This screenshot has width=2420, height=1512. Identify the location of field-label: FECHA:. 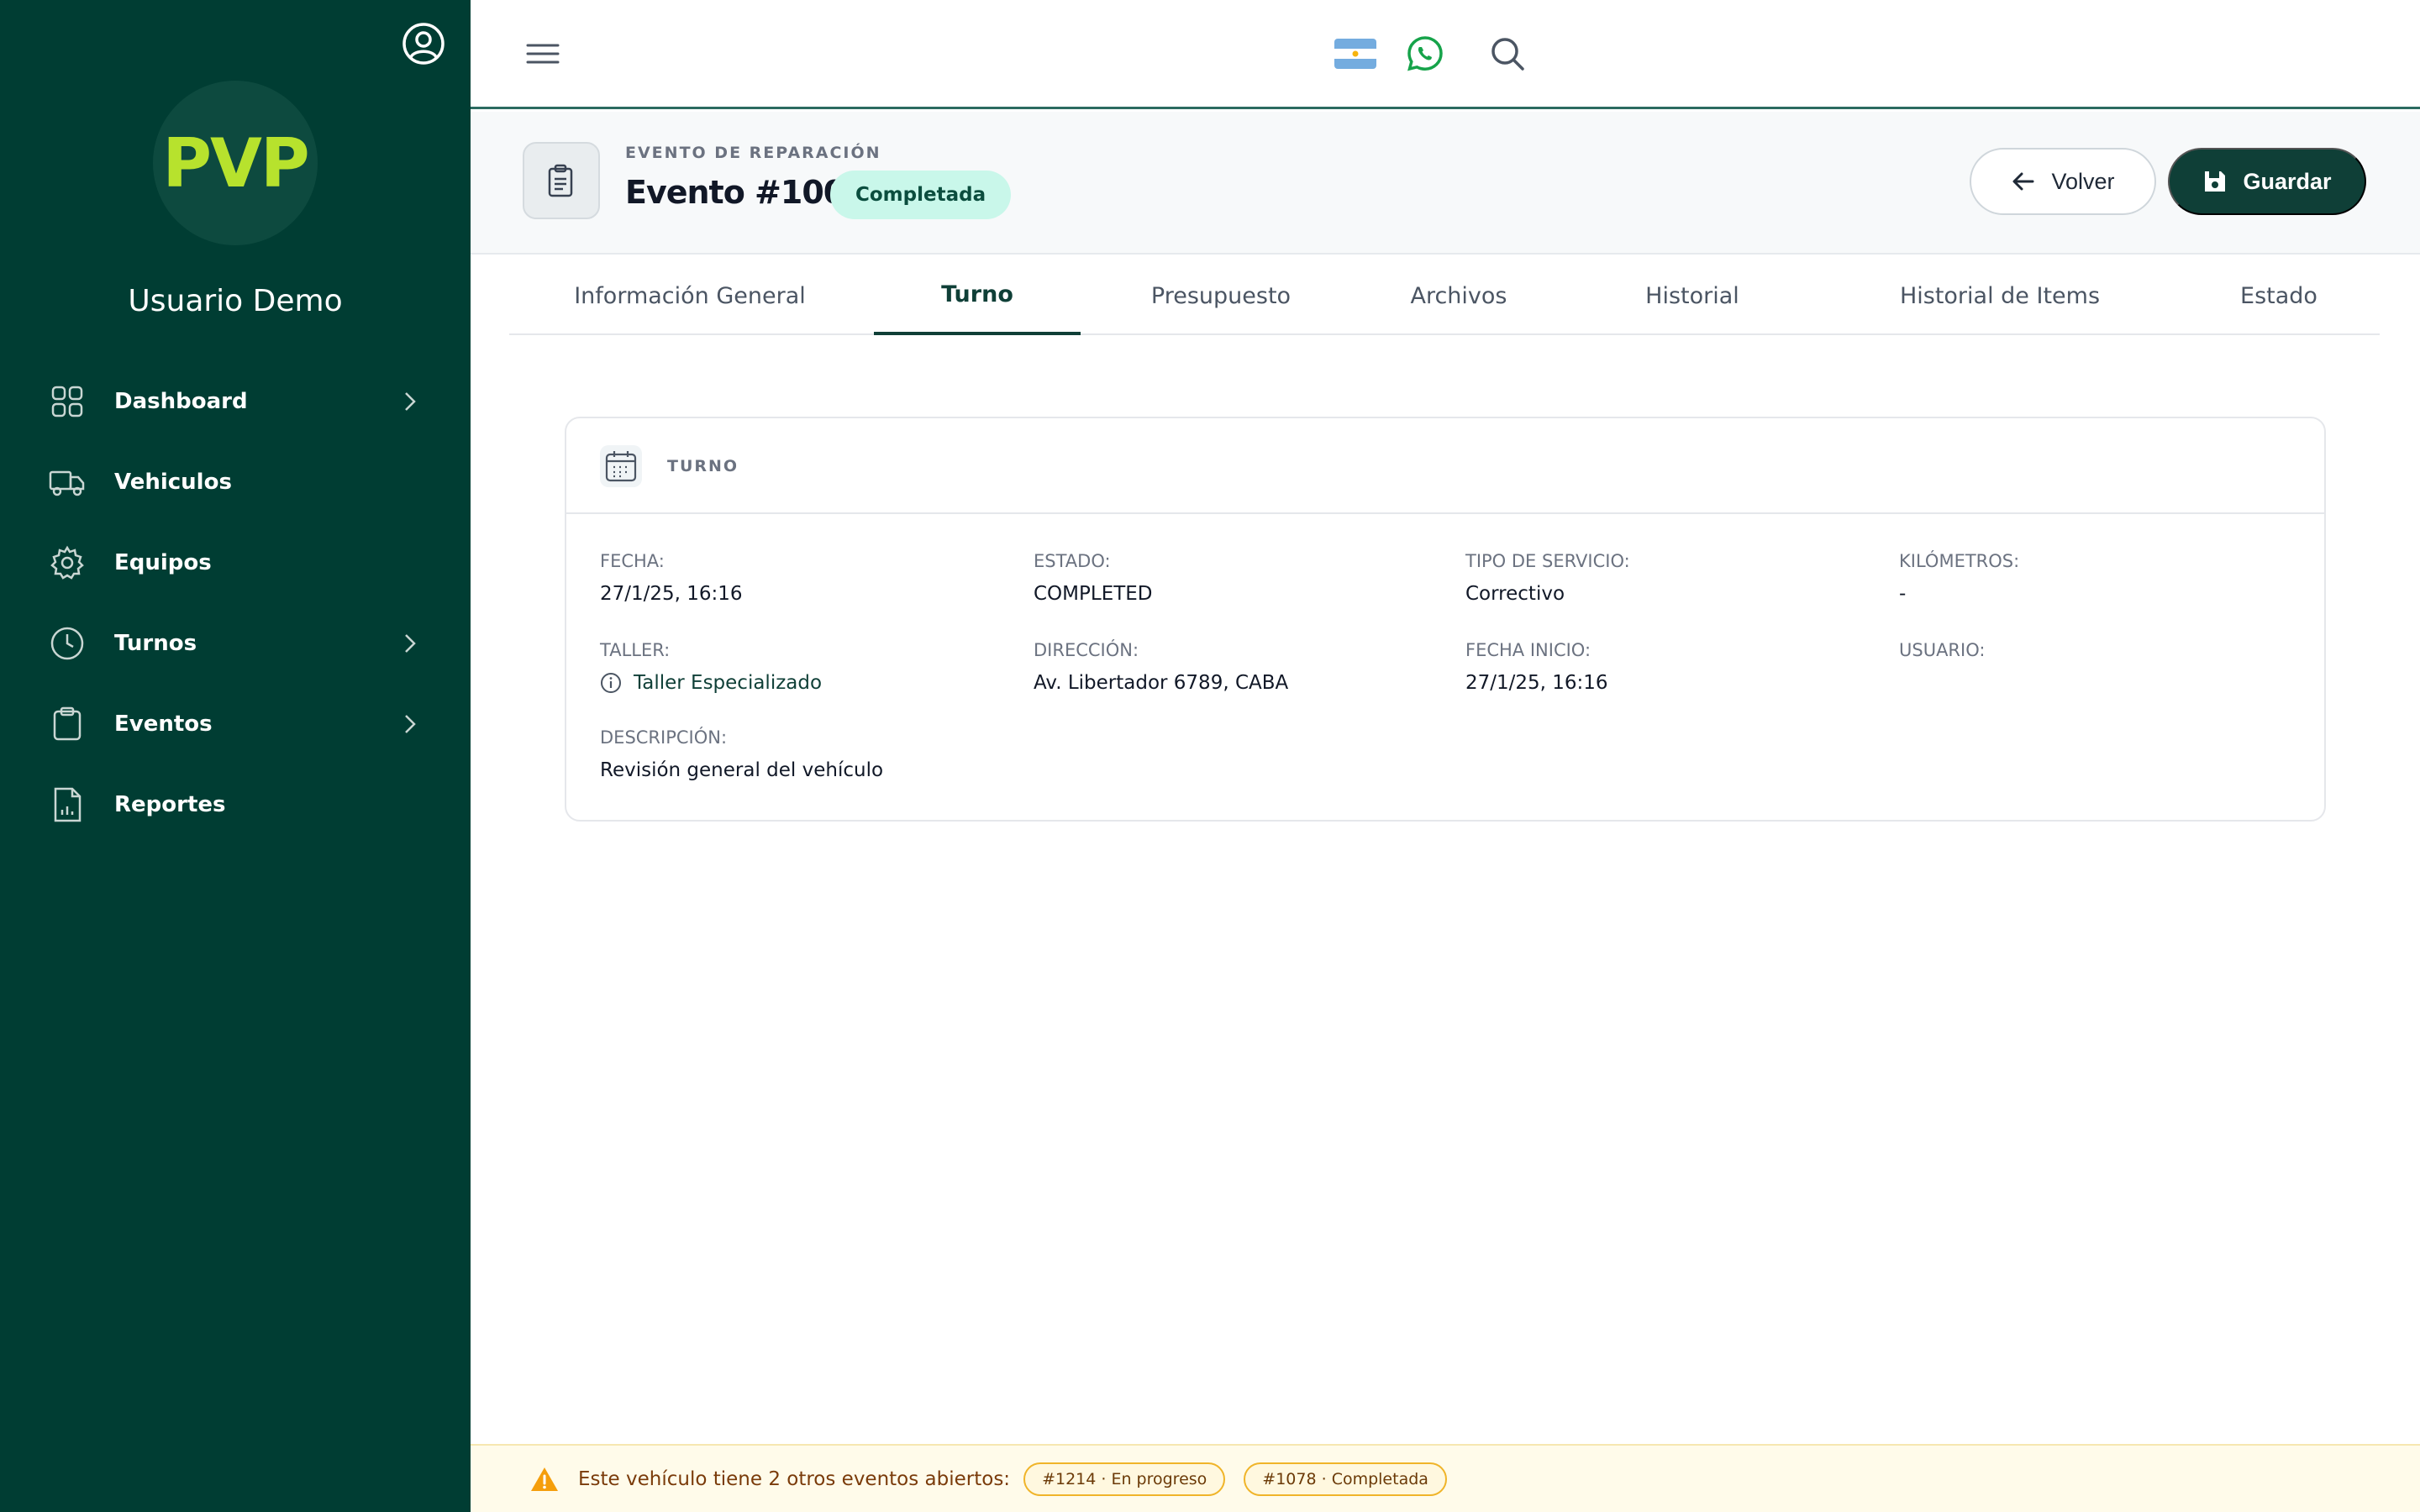
(632, 561).